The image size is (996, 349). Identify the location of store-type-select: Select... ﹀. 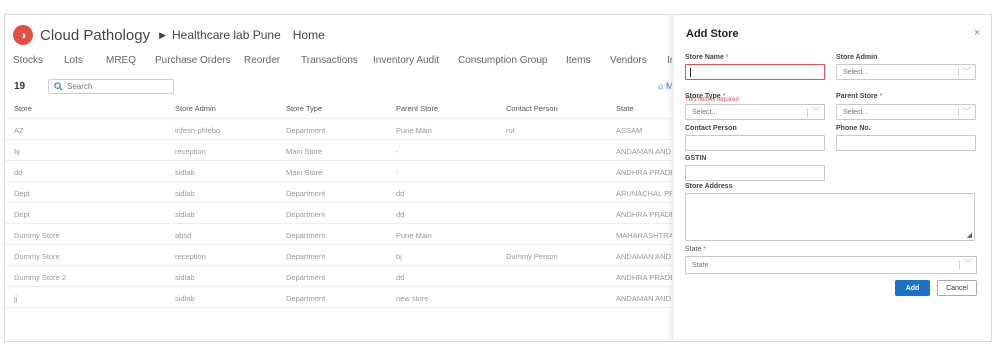
(755, 112).